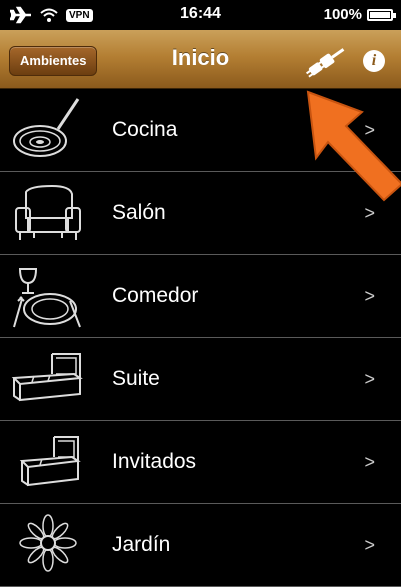 This screenshot has width=401, height=587. I want to click on plug-icon, so click(326, 61).